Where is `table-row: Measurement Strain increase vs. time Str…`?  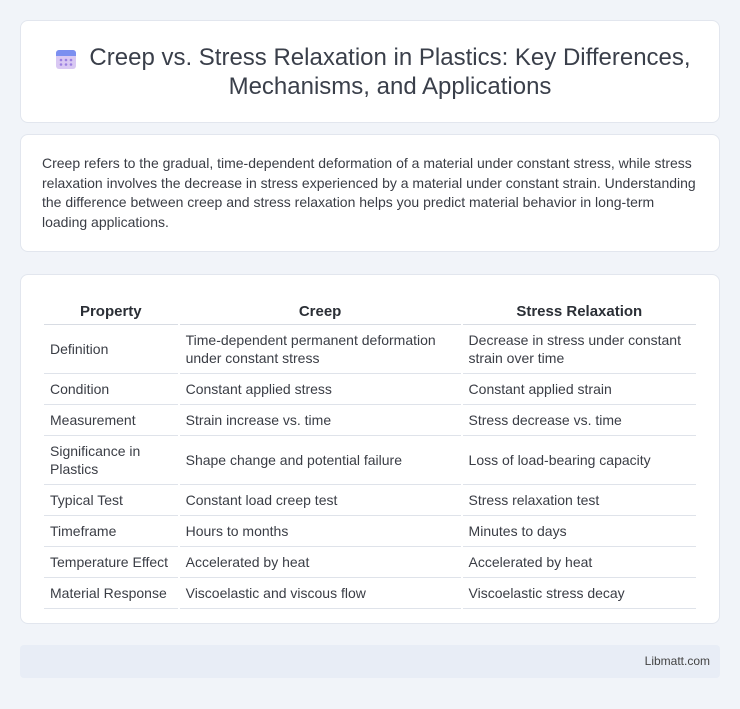
table-row: Measurement Strain increase vs. time Str… is located at coordinates (370, 420).